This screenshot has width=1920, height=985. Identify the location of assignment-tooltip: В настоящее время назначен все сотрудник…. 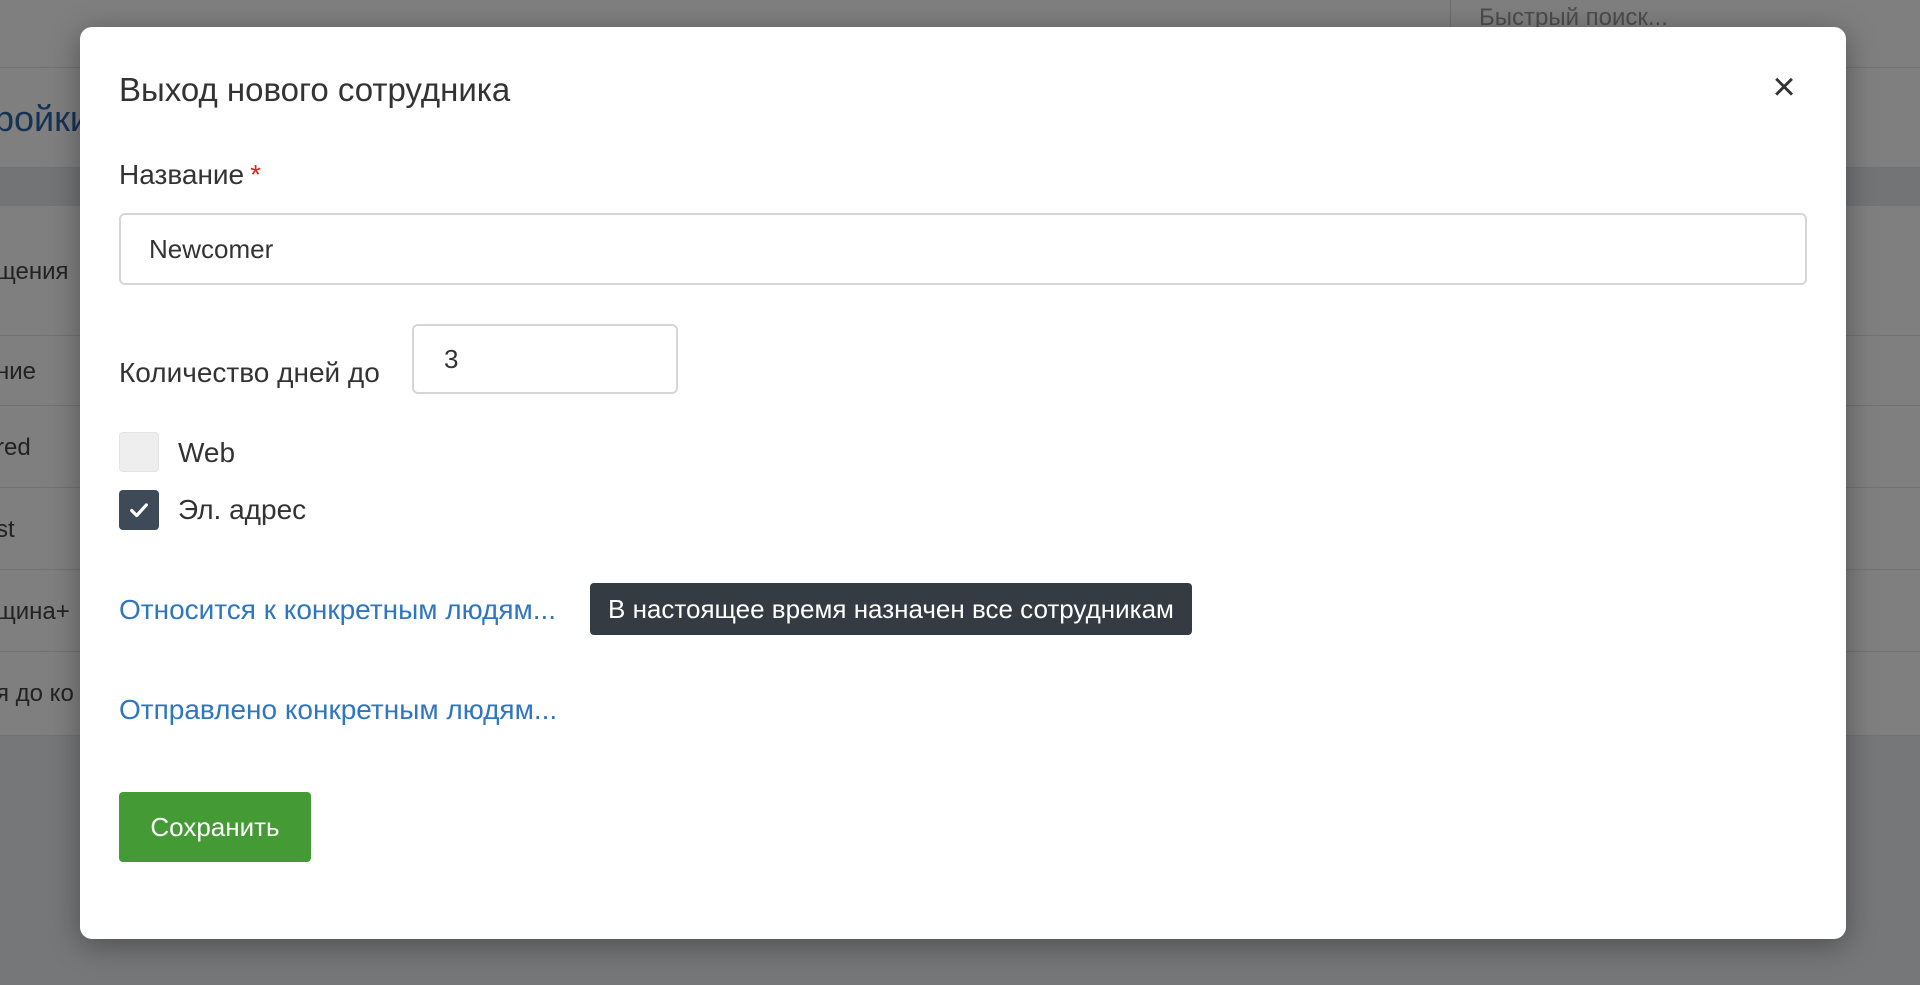
(891, 609).